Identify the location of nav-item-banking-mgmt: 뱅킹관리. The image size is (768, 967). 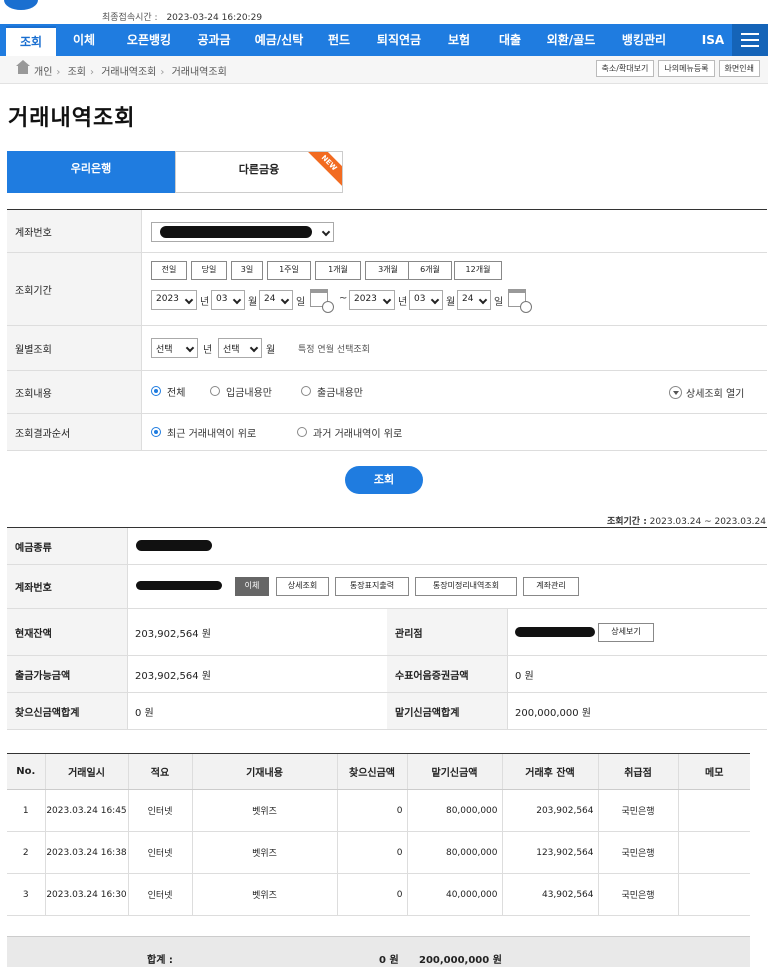
(644, 40).